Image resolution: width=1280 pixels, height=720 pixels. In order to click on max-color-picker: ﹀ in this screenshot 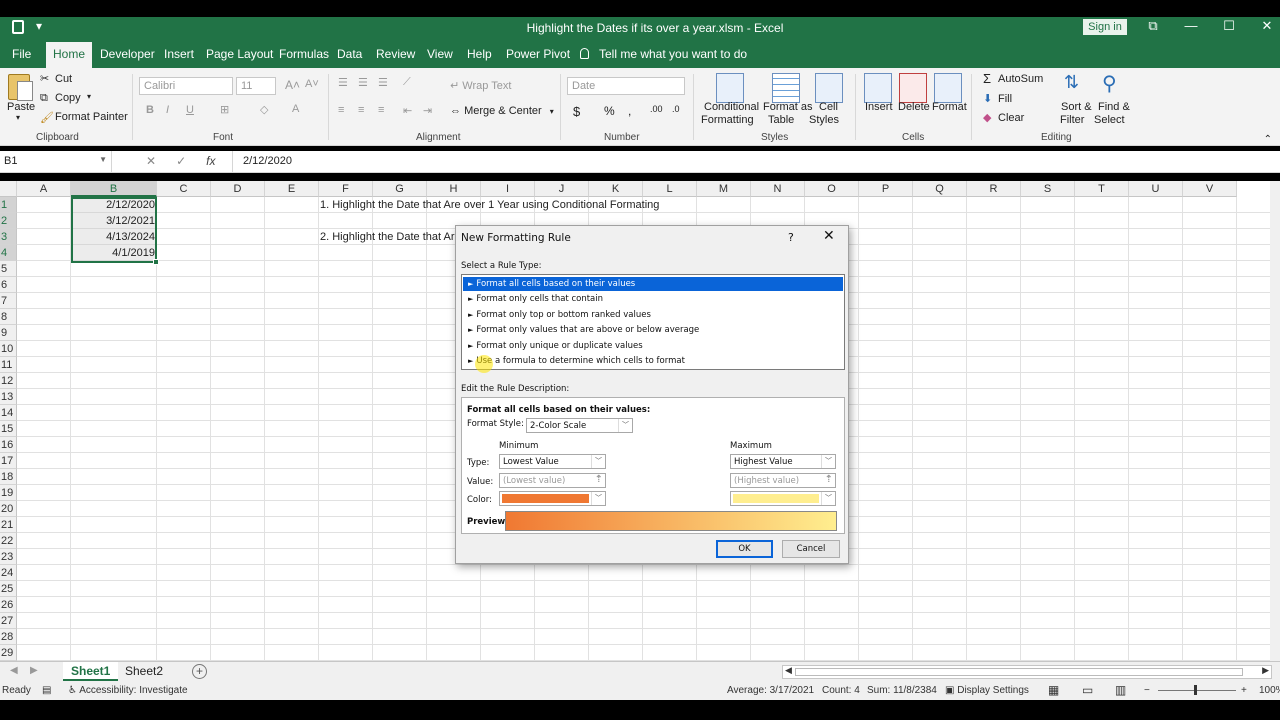, I will do `click(783, 498)`.